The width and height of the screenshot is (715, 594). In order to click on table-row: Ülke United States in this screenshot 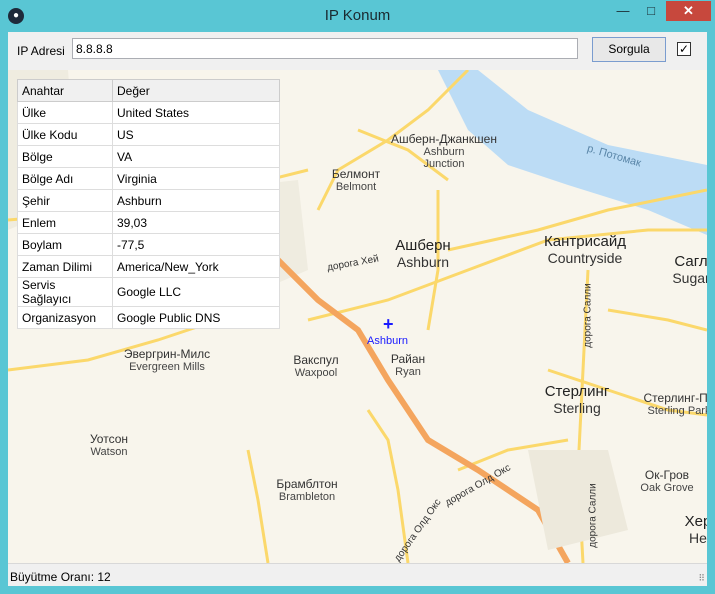, I will do `click(148, 112)`.